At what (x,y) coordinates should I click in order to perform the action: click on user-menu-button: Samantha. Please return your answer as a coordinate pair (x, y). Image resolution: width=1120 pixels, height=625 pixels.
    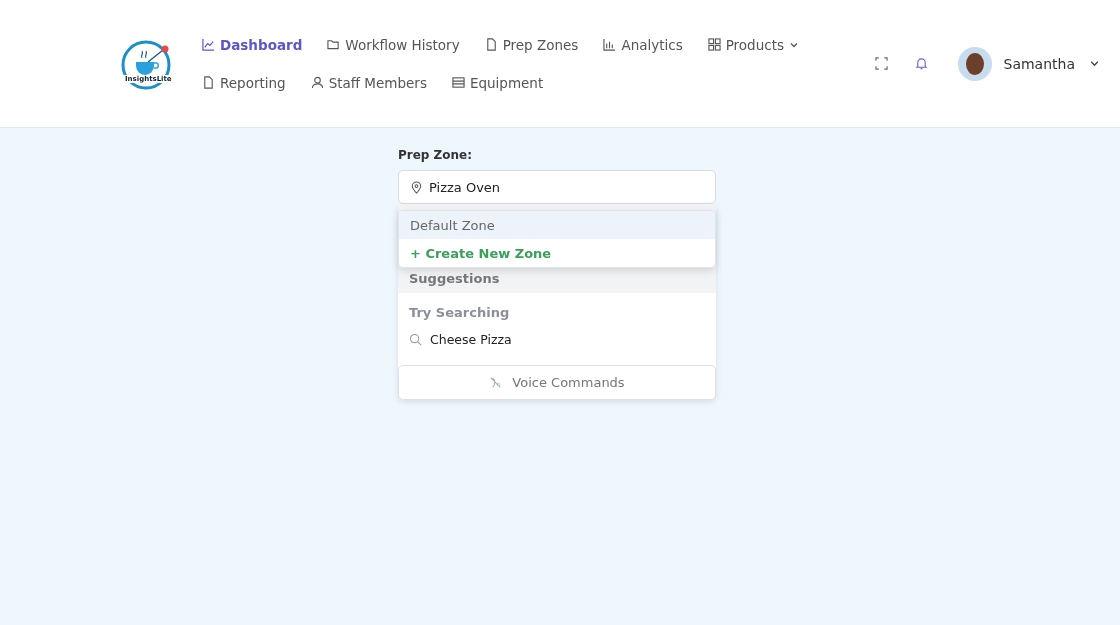
    Looking at the image, I should click on (1051, 63).